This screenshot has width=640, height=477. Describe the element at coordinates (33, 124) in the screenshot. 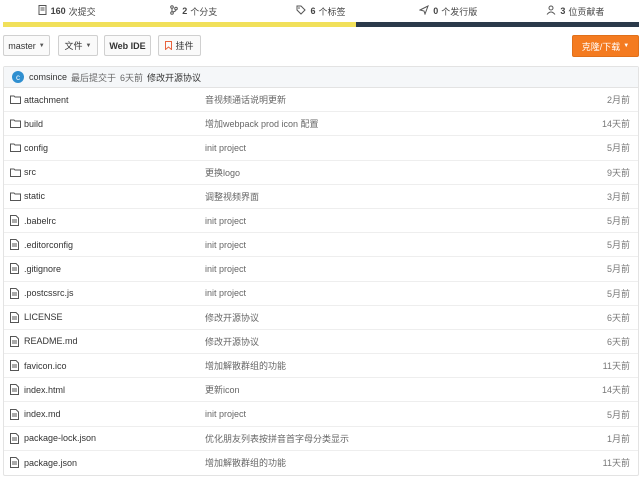

I see `file-name-link: build` at that location.